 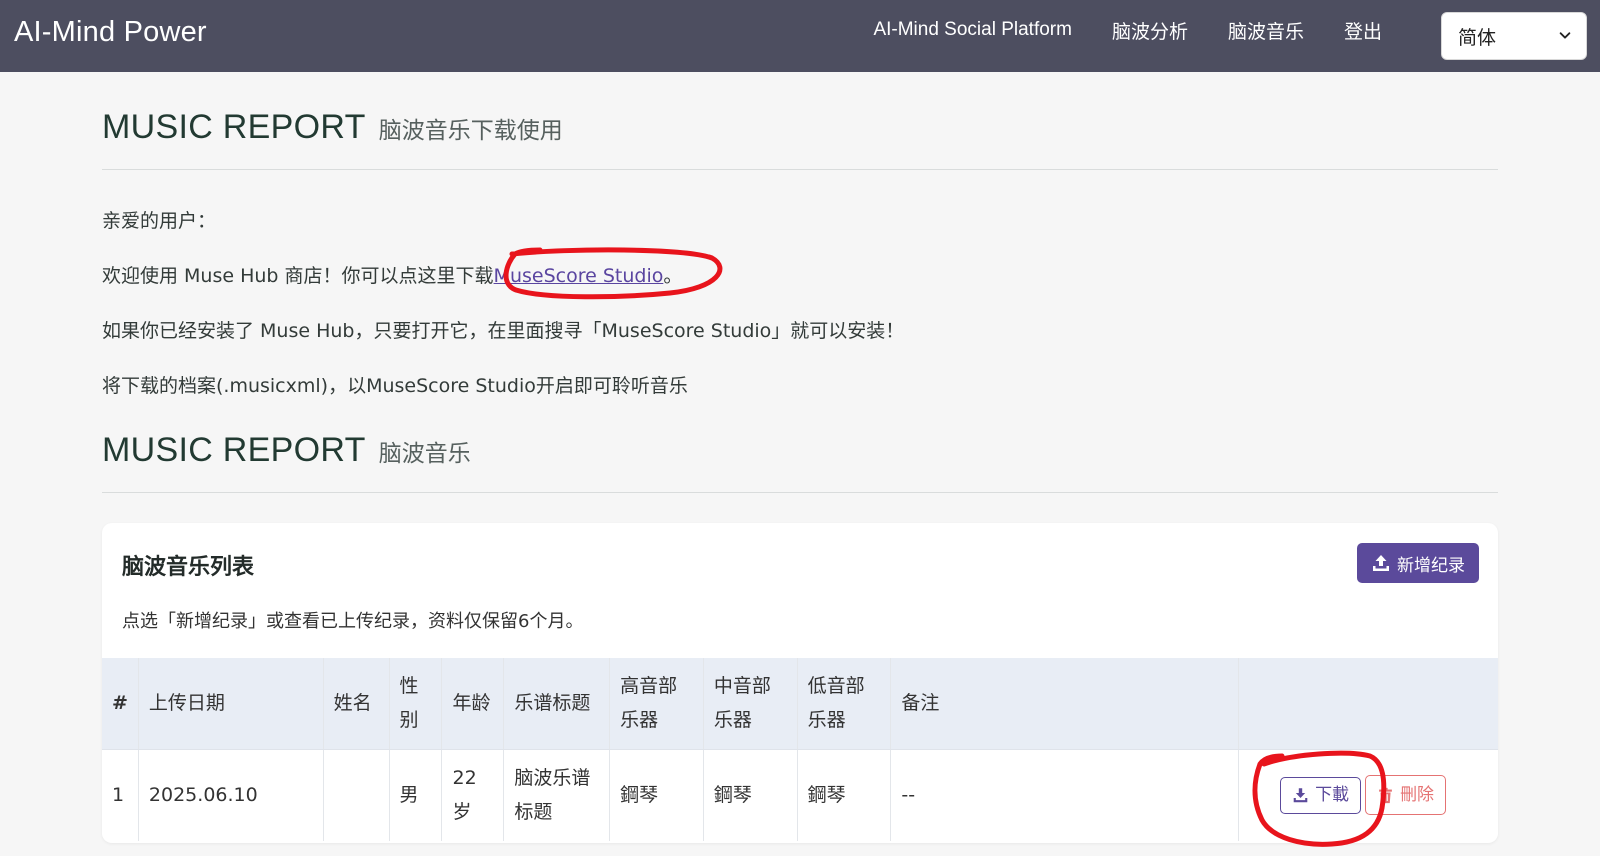 What do you see at coordinates (557, 795) in the screenshot?
I see `cell-score-title: 脑波乐谱标题` at bounding box center [557, 795].